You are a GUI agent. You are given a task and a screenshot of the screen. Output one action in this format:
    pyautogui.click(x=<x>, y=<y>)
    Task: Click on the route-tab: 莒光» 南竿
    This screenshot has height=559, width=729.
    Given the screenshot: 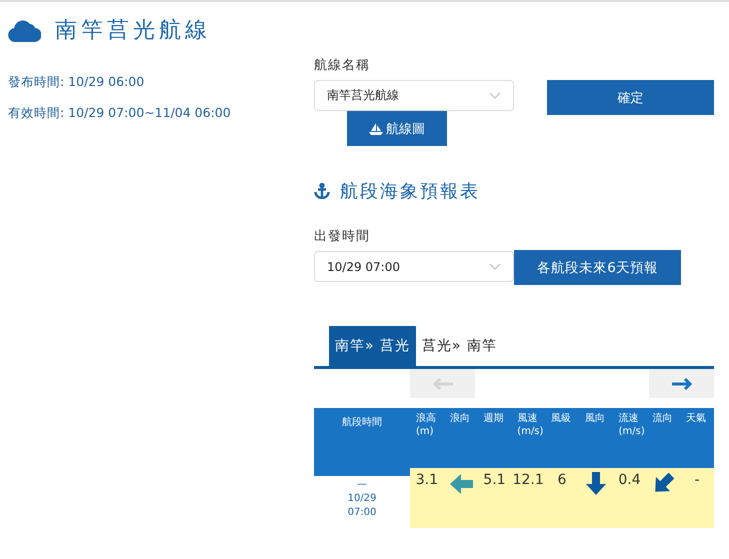 What is the action you would take?
    pyautogui.click(x=460, y=346)
    